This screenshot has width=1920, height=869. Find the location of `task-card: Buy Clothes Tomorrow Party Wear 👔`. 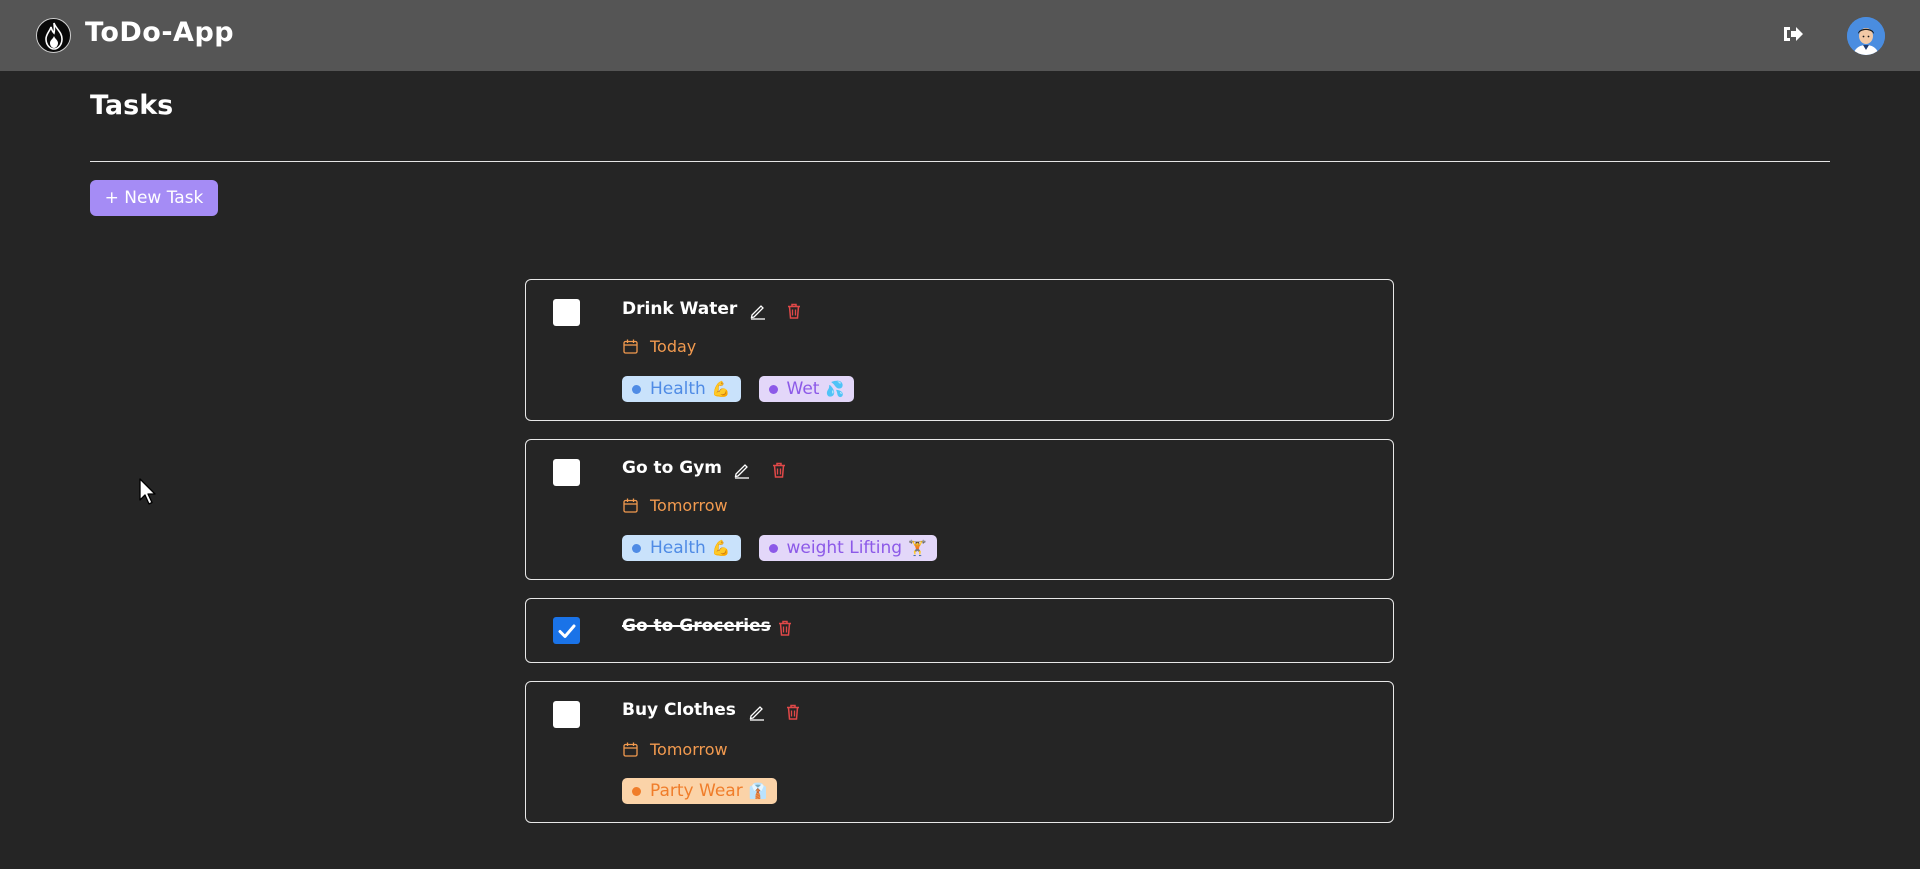

task-card: Buy Clothes Tomorrow Party Wear 👔 is located at coordinates (959, 752).